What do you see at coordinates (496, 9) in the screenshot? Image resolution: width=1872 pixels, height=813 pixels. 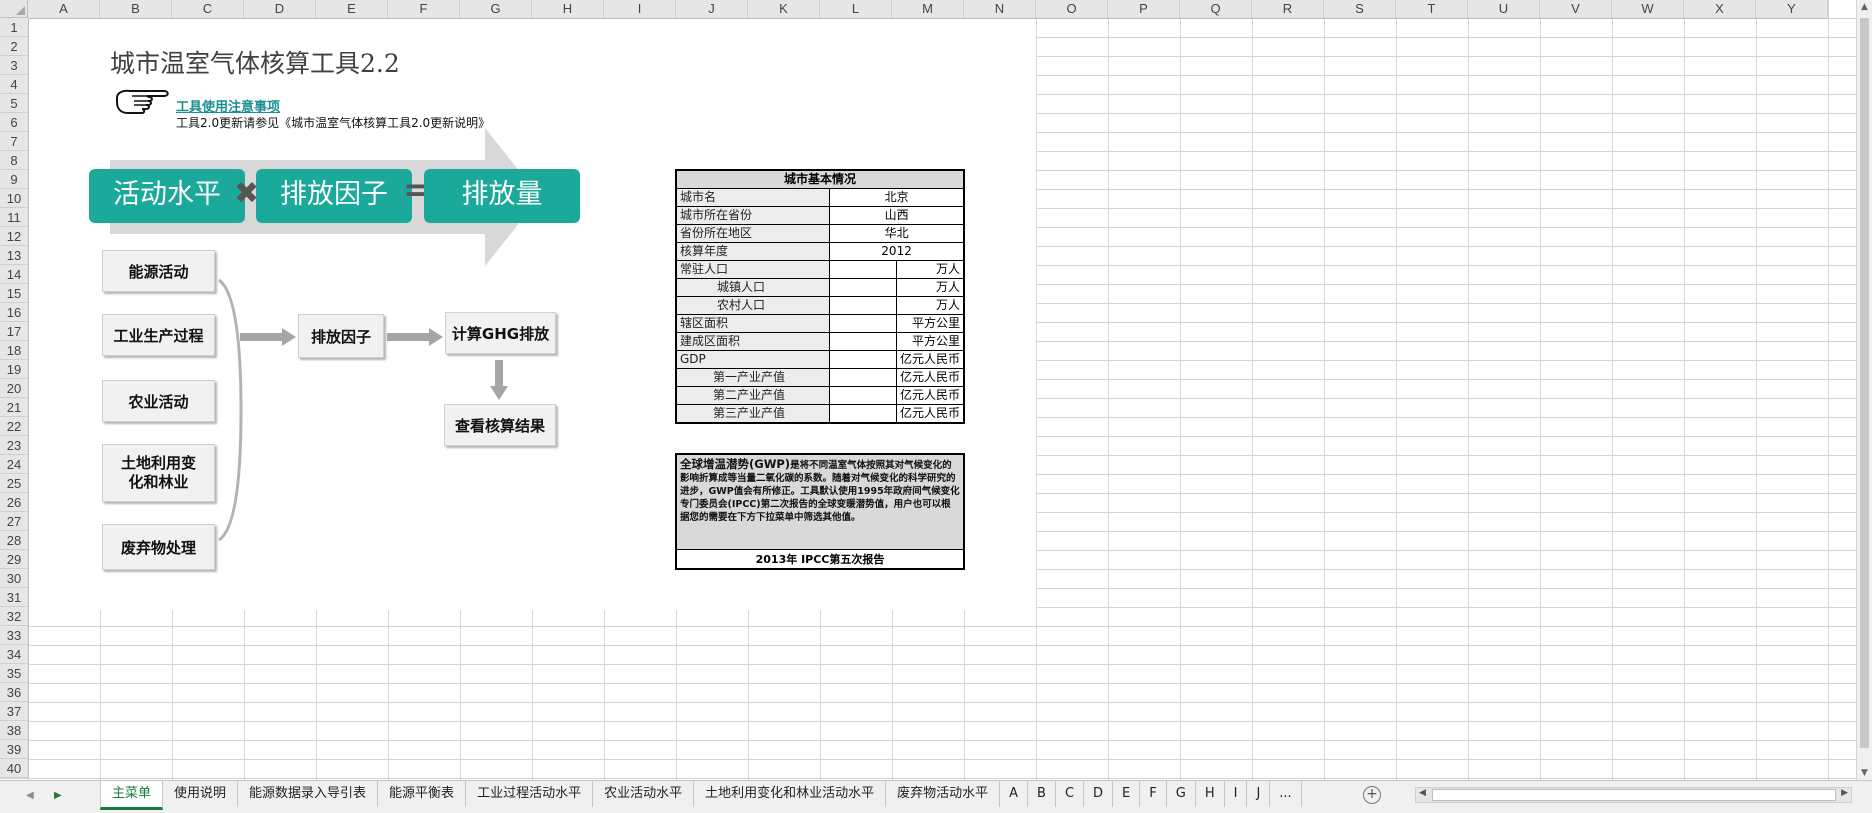 I see `column-header: G` at bounding box center [496, 9].